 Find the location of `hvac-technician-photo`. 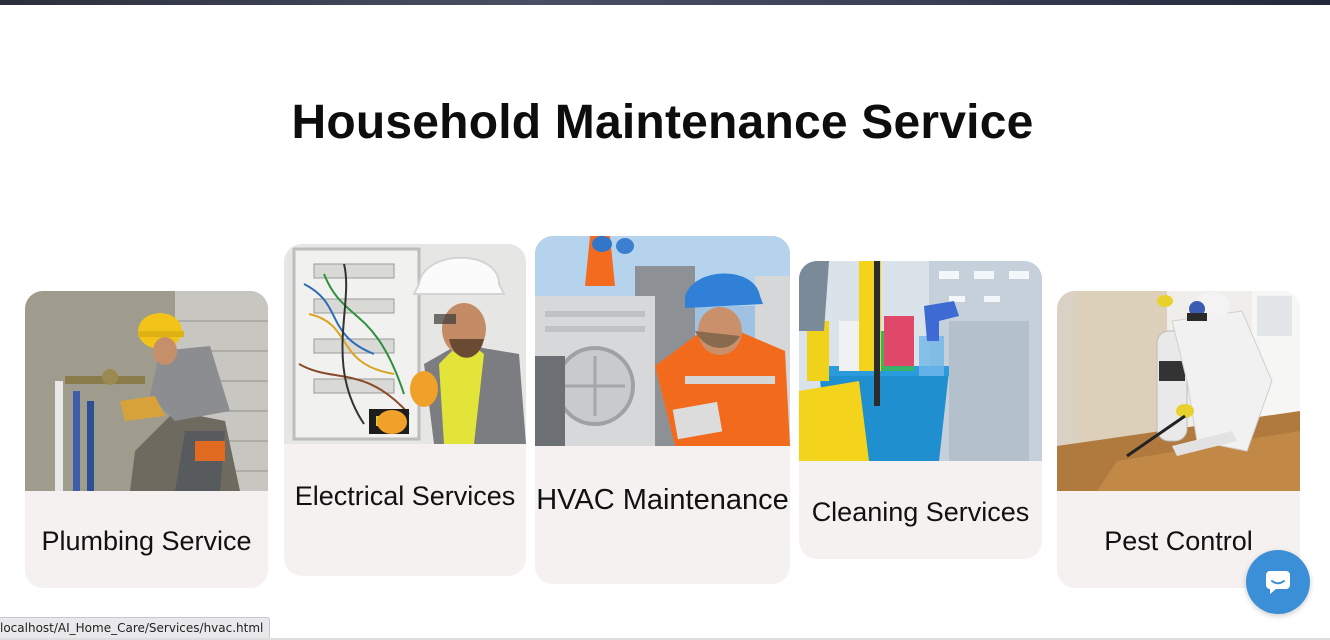

hvac-technician-photo is located at coordinates (662, 341).